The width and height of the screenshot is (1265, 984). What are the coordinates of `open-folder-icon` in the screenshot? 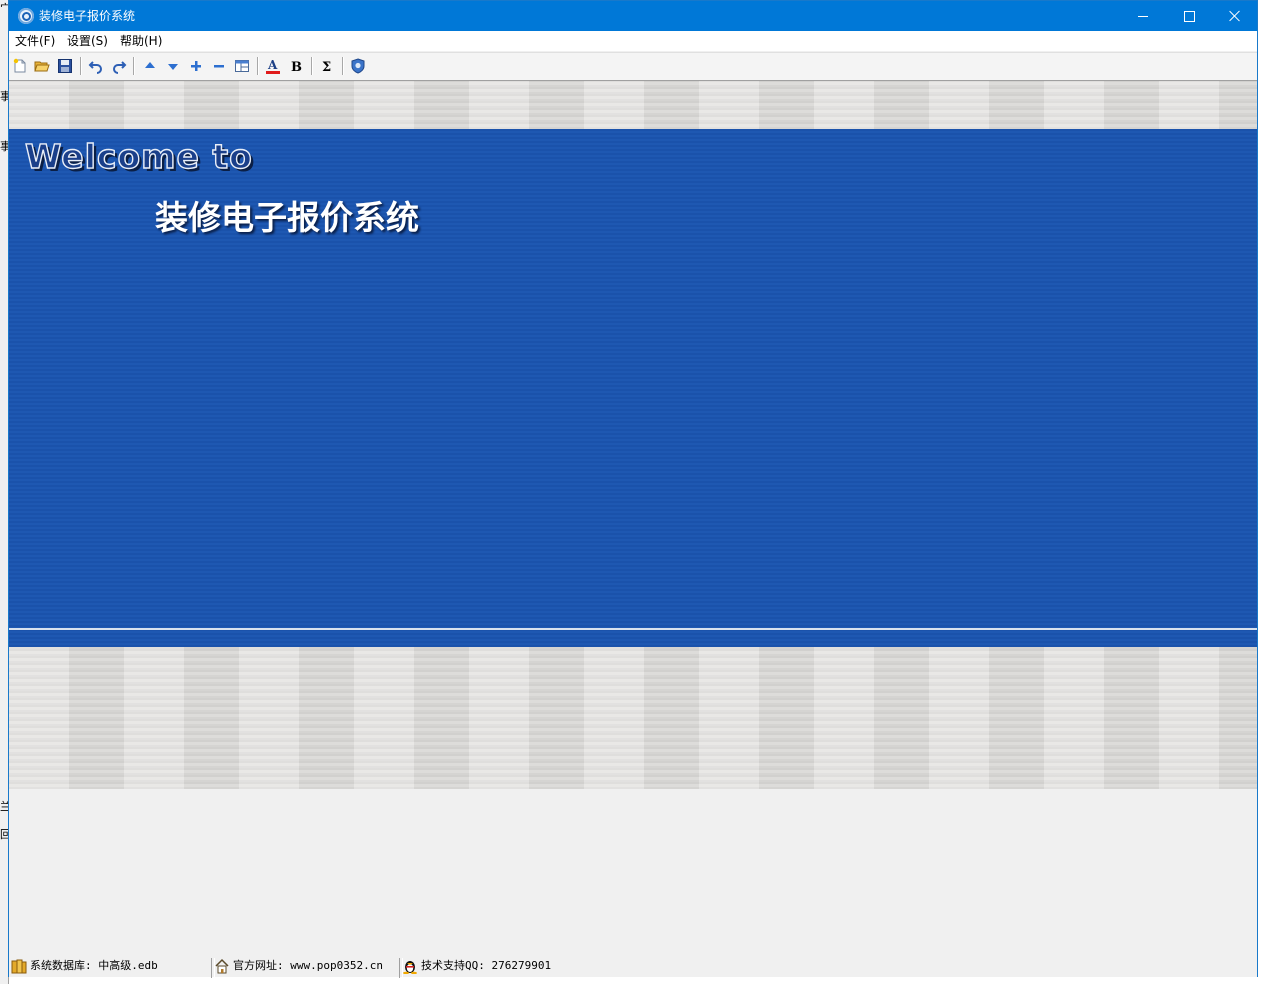 It's located at (42, 66).